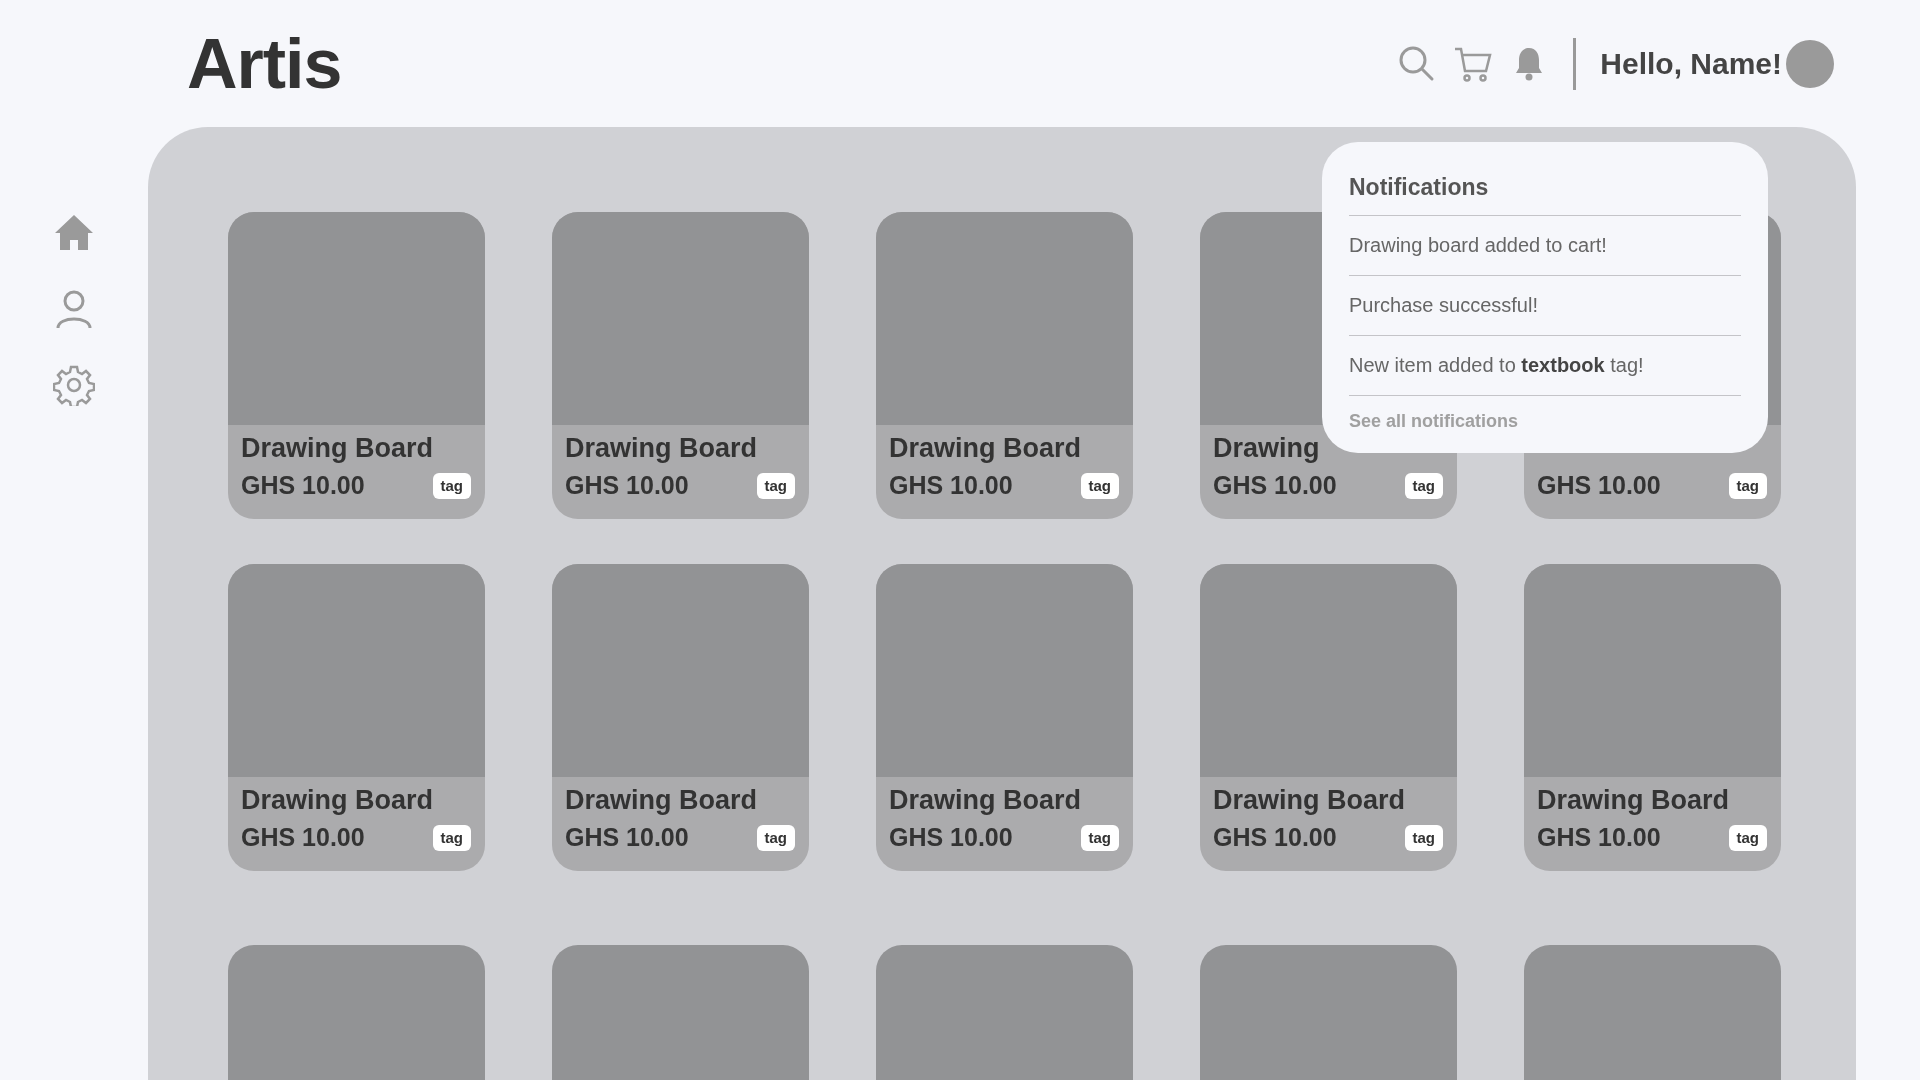 The height and width of the screenshot is (1080, 1920). I want to click on logo: Artis, so click(264, 63).